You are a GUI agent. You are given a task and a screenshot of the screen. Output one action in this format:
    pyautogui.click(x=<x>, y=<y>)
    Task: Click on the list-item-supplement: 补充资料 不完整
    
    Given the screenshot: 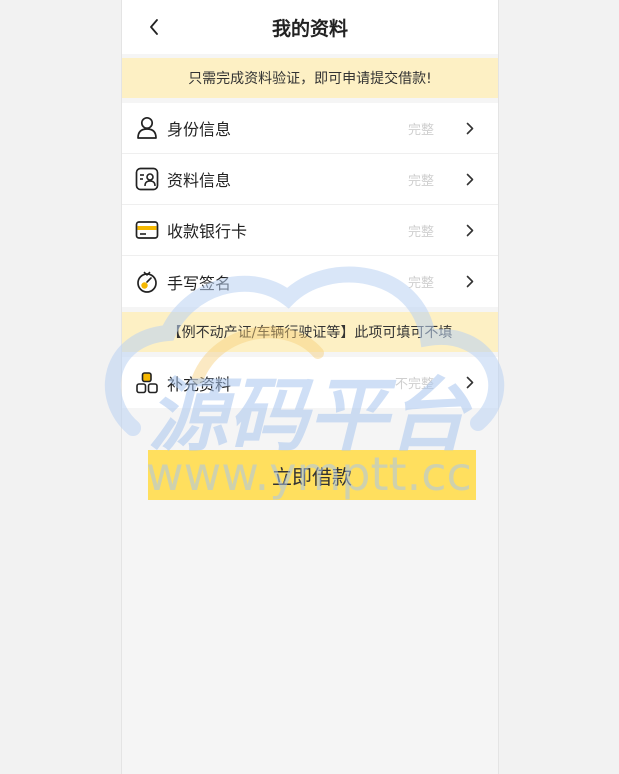 What is the action you would take?
    pyautogui.click(x=310, y=382)
    